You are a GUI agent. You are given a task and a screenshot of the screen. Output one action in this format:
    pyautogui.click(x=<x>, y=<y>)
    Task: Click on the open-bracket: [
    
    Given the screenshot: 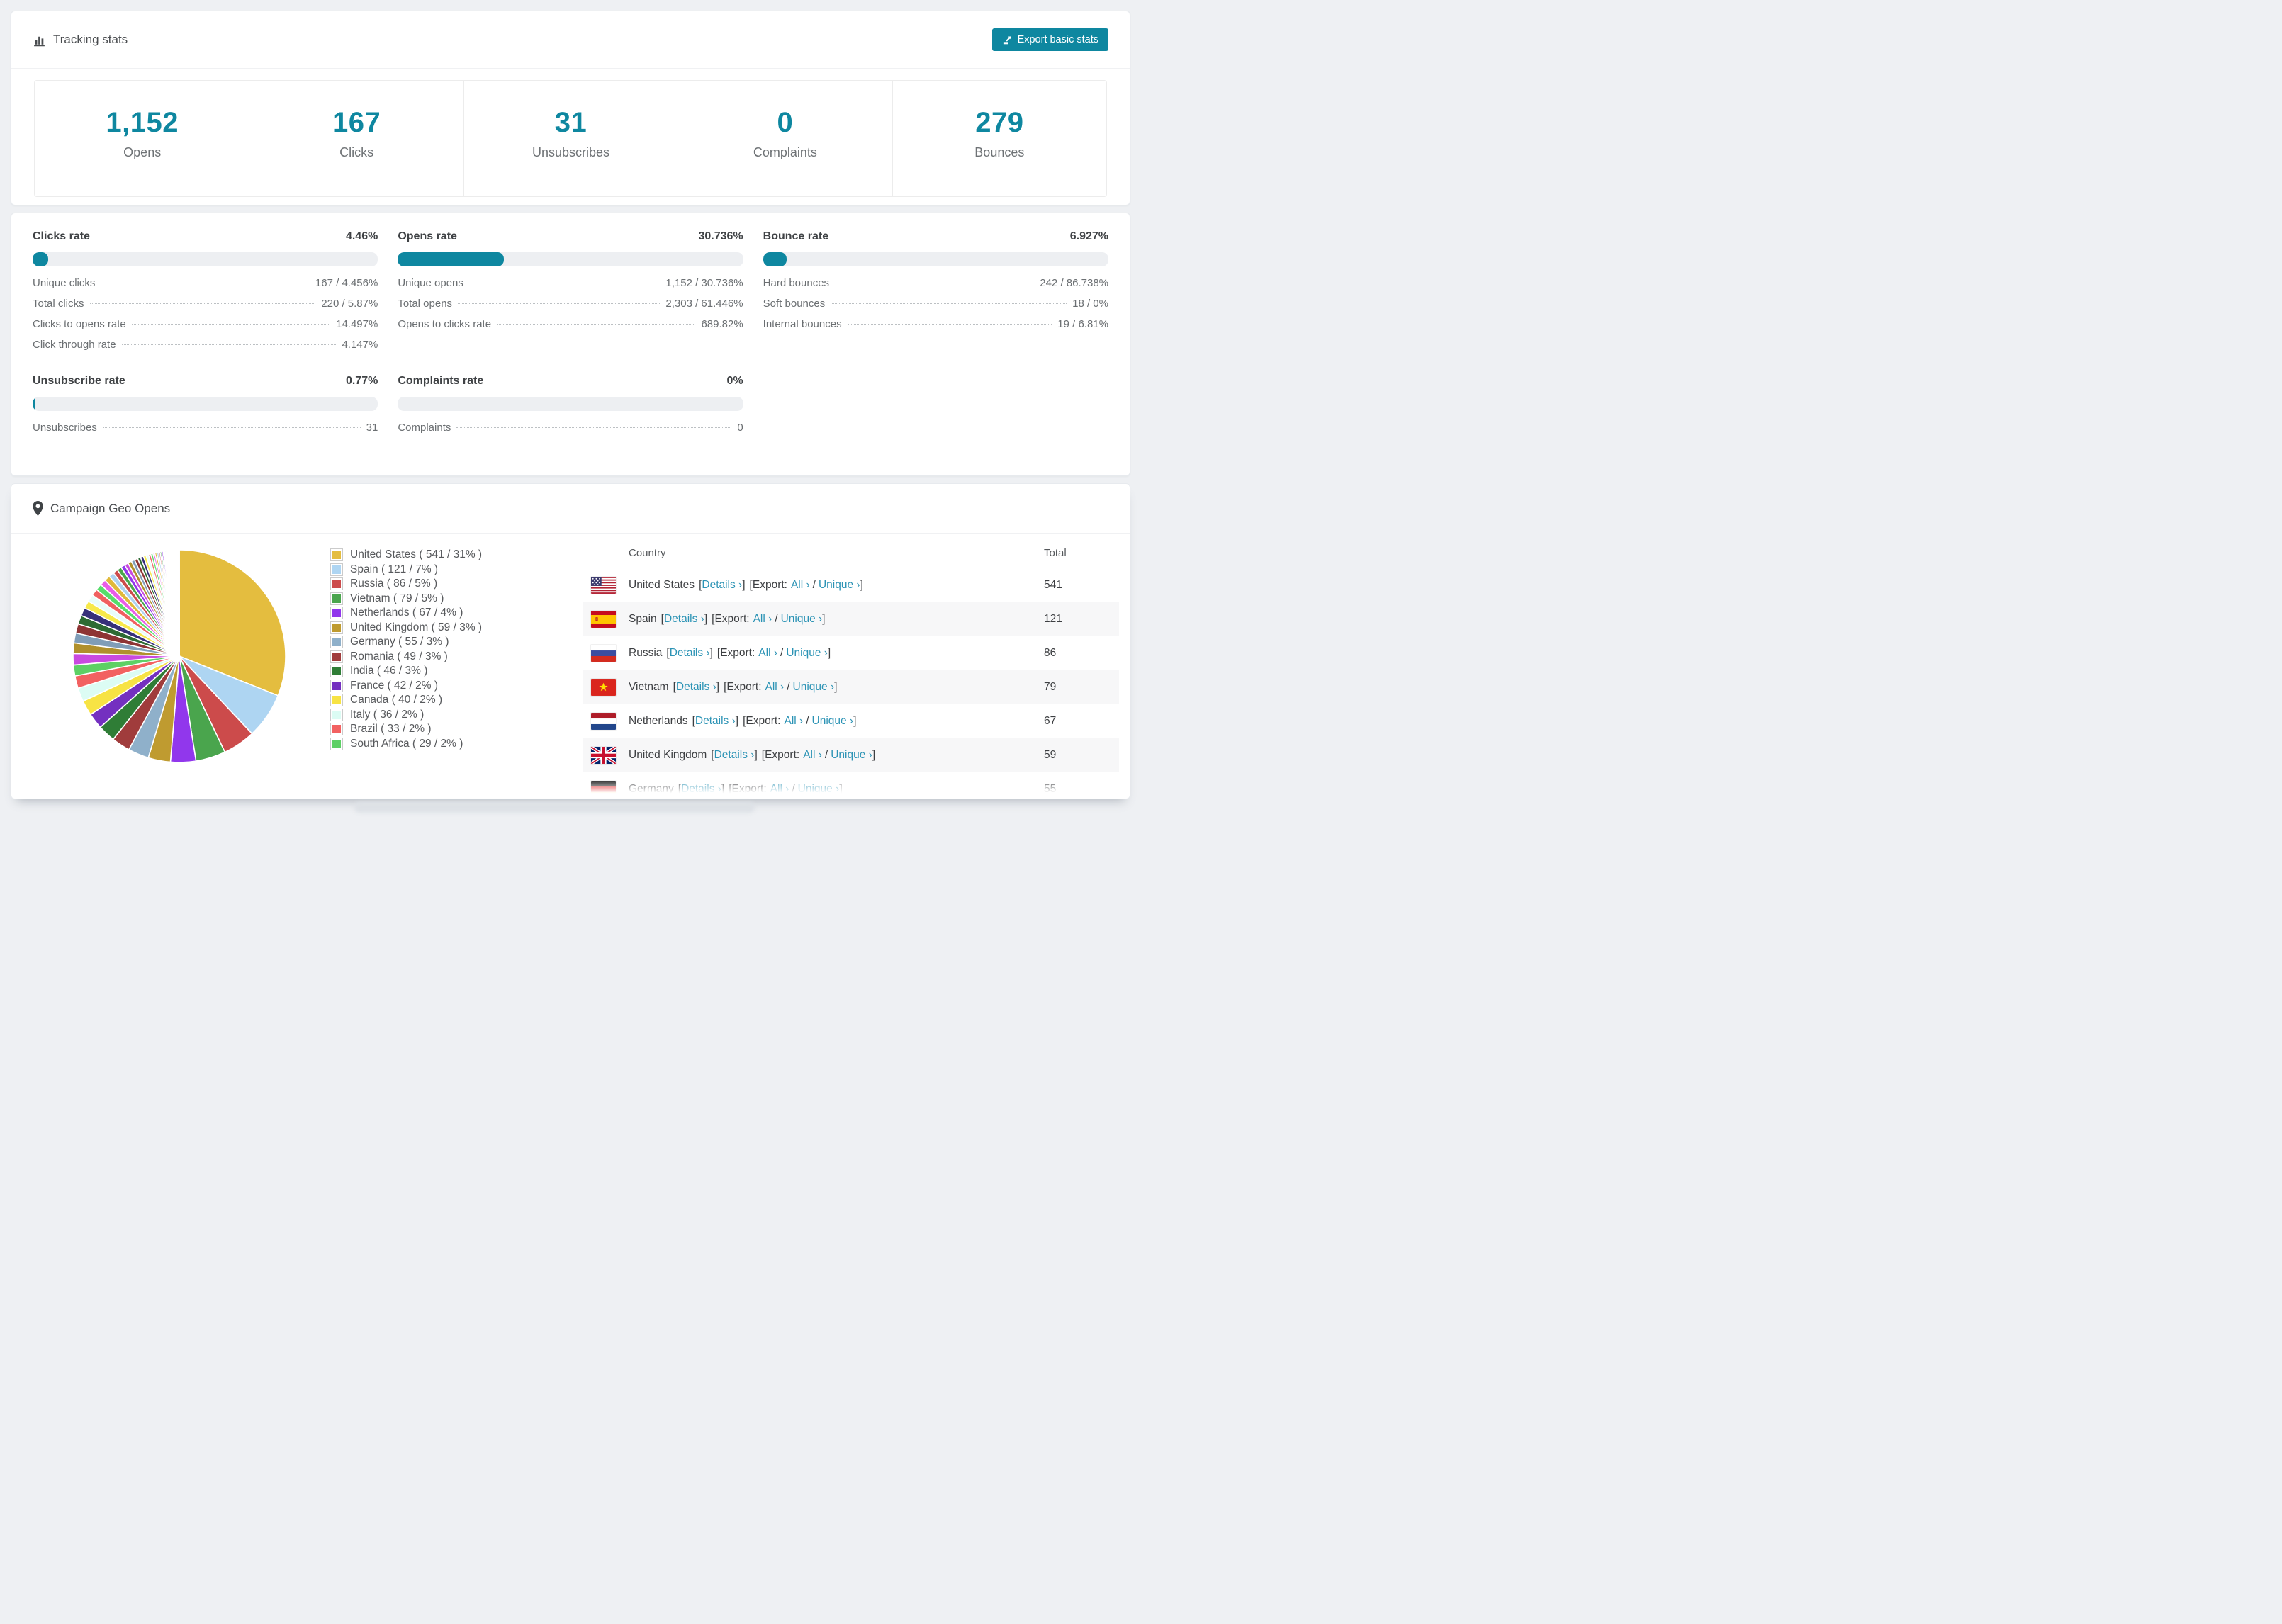 What is the action you would take?
    pyautogui.click(x=731, y=789)
    